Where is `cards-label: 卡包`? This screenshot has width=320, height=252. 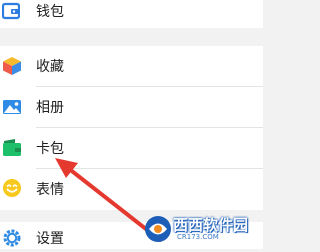 cards-label: 卡包 is located at coordinates (50, 149).